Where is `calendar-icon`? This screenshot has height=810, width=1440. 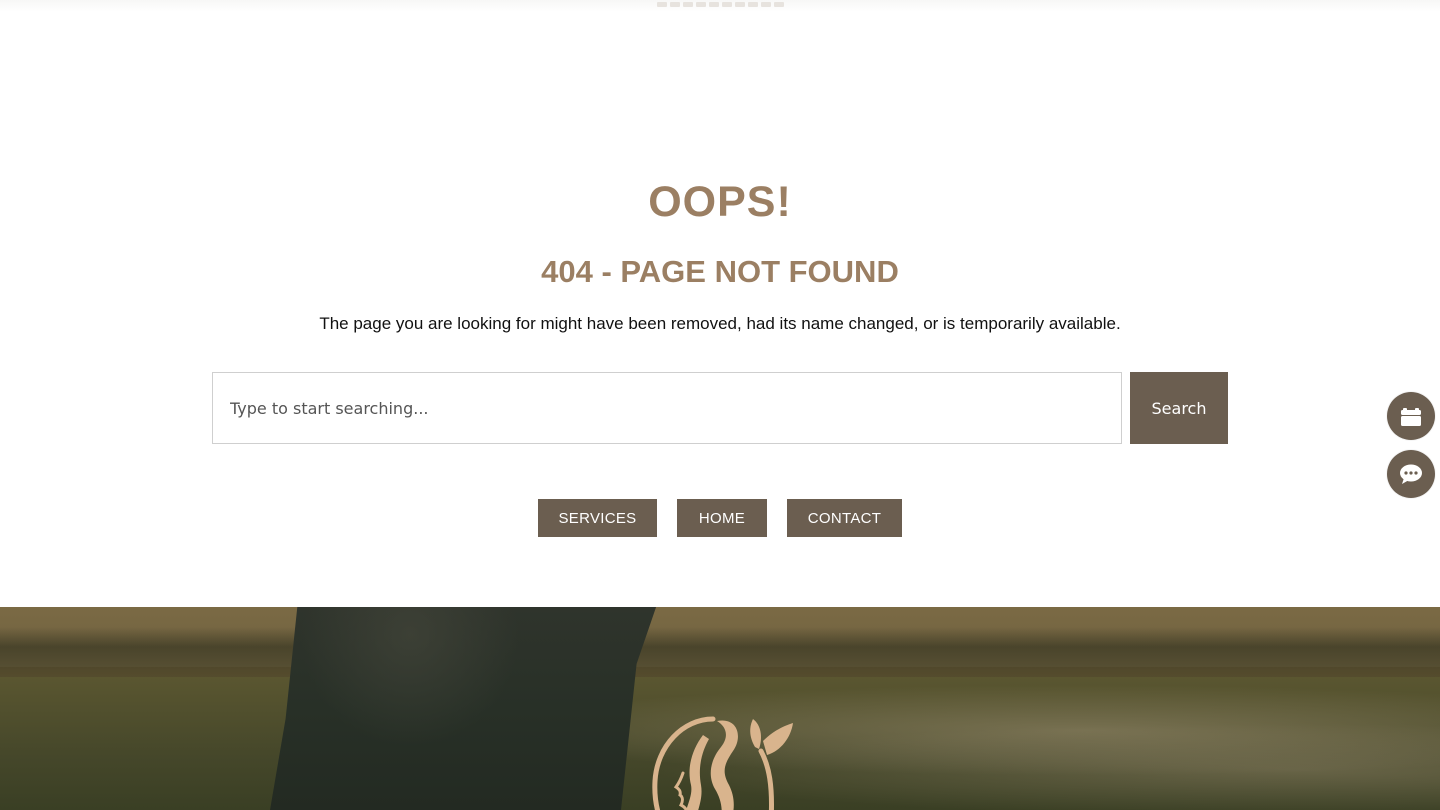
calendar-icon is located at coordinates (1411, 417).